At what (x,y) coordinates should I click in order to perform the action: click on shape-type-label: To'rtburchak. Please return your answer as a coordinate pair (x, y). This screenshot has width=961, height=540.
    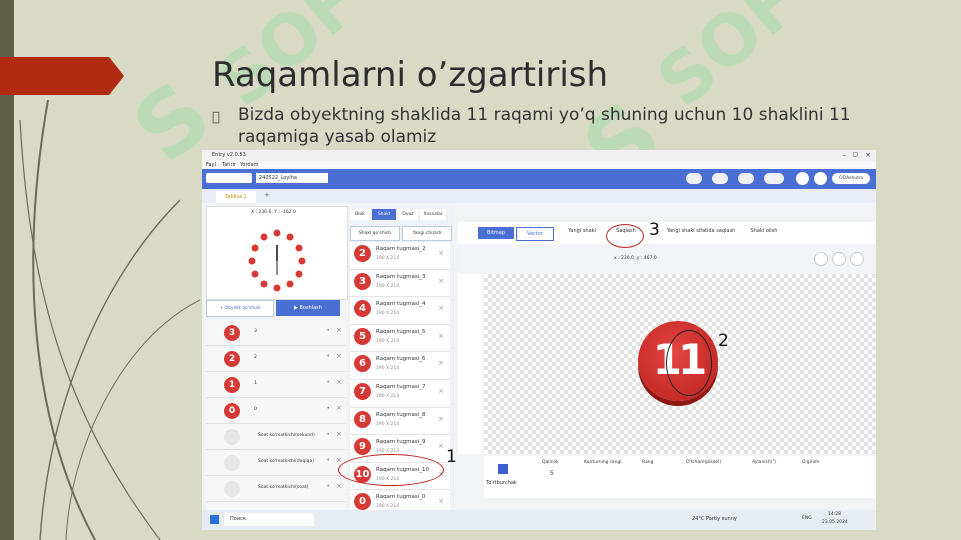
    Looking at the image, I should click on (501, 483).